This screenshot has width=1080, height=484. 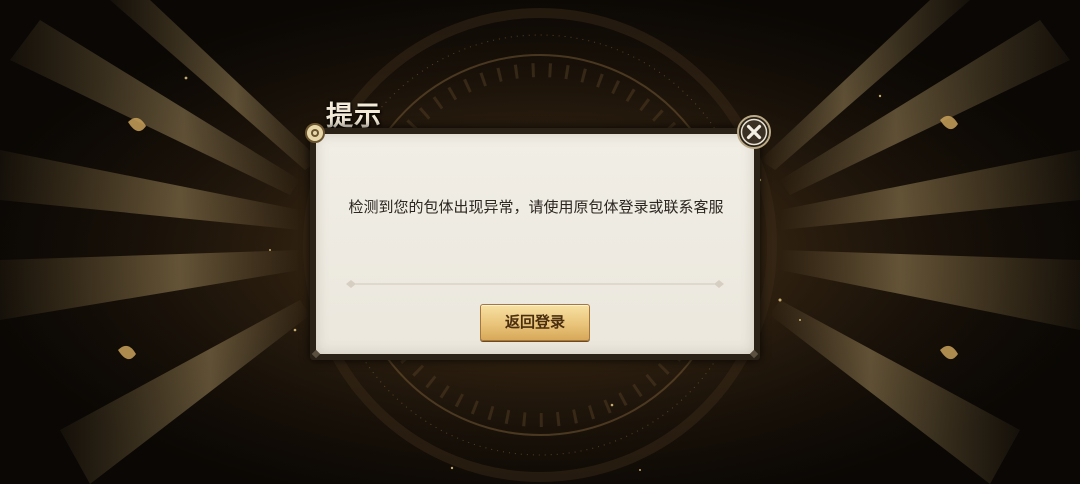 I want to click on return-login-button: 返回登录, so click(x=535, y=322).